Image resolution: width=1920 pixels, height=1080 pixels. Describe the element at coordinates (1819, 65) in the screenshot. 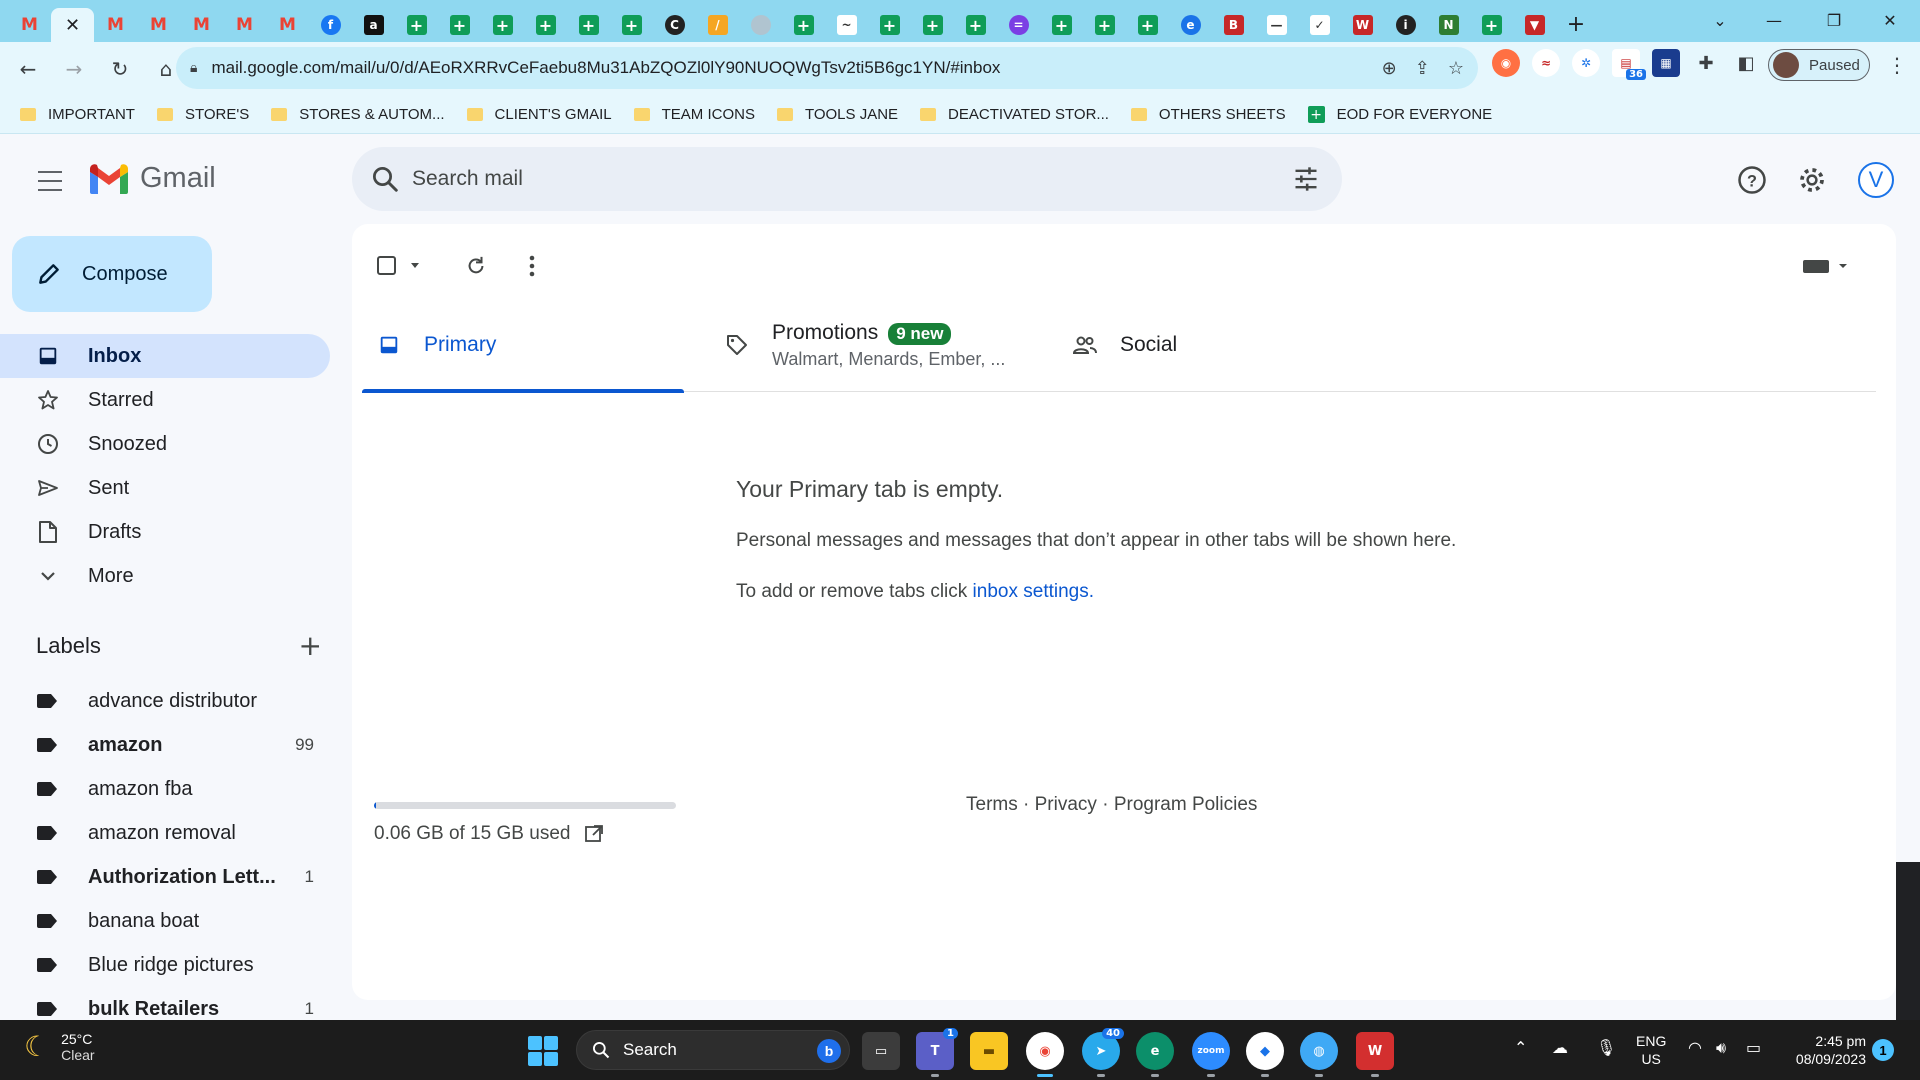

I see `profile-button: Paused` at that location.